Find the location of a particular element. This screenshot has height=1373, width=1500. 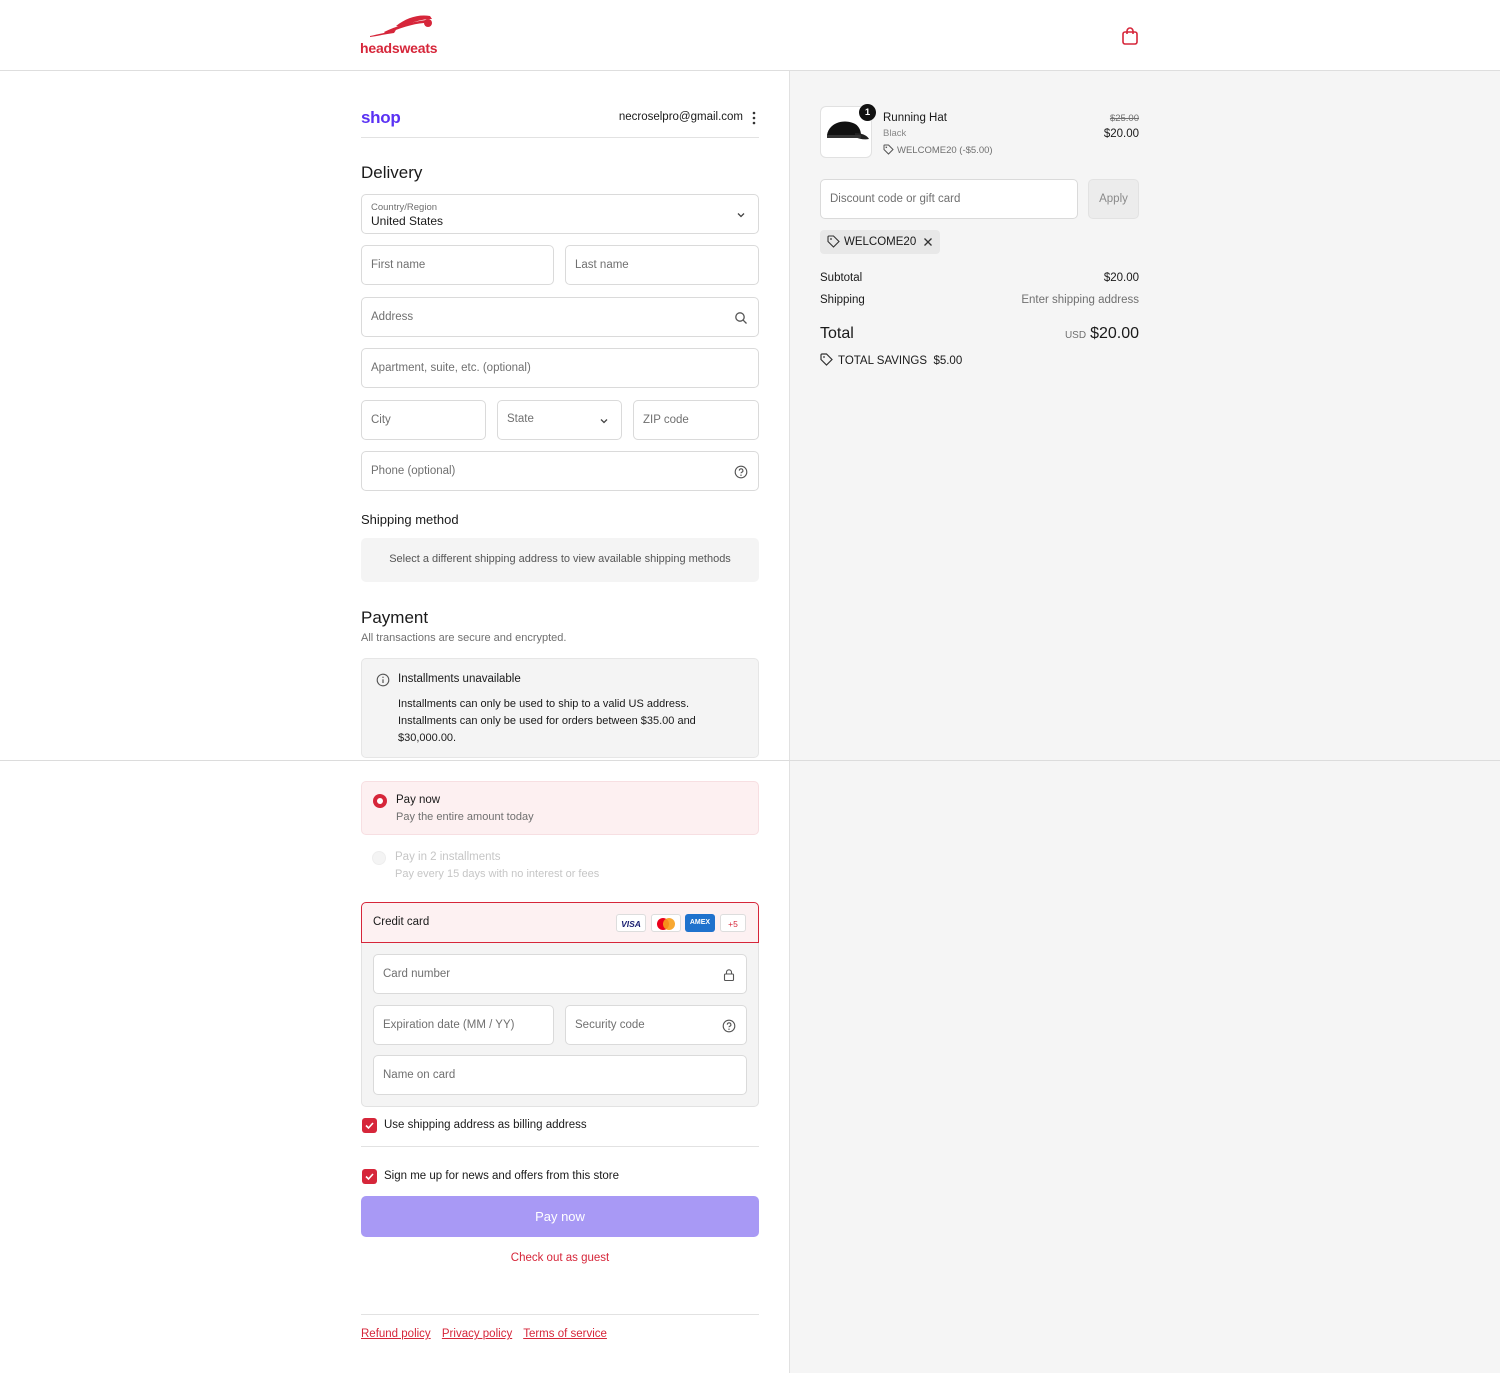

pay-now-button: Pay now is located at coordinates (560, 1216).